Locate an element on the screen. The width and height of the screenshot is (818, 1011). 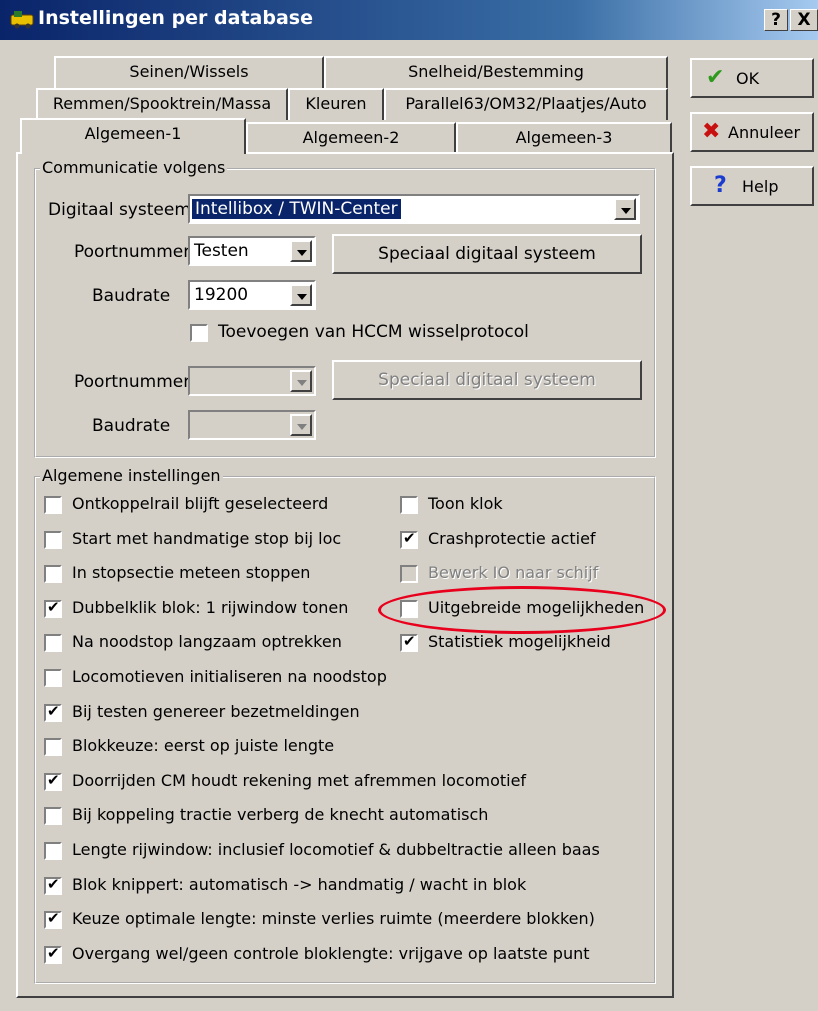
port1-label: Poortnummer is located at coordinates (132, 252).